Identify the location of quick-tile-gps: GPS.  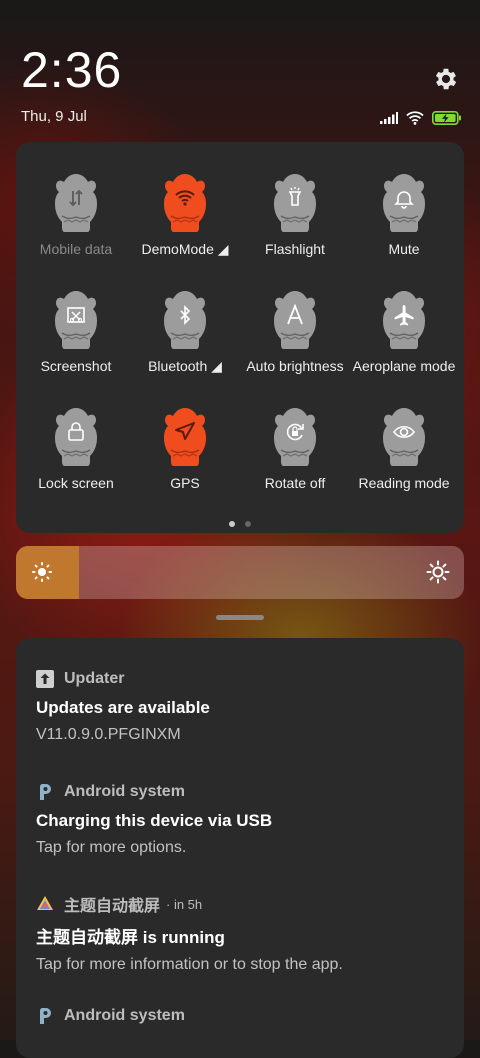
(185, 459).